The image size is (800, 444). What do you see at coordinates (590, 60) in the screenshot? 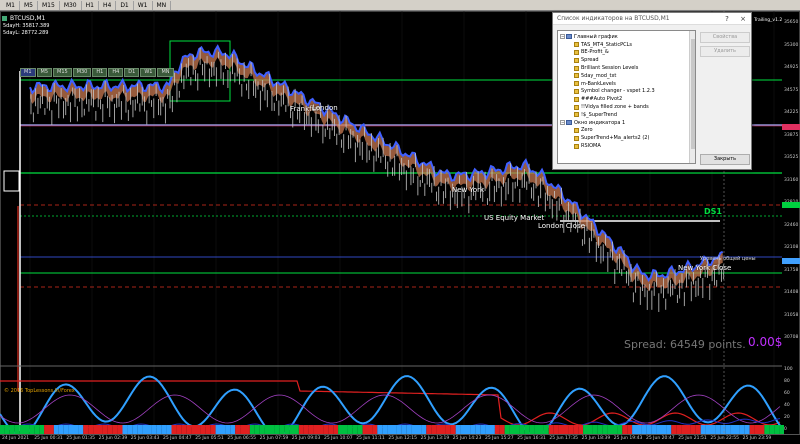
I see `tree-label: Spread` at bounding box center [590, 60].